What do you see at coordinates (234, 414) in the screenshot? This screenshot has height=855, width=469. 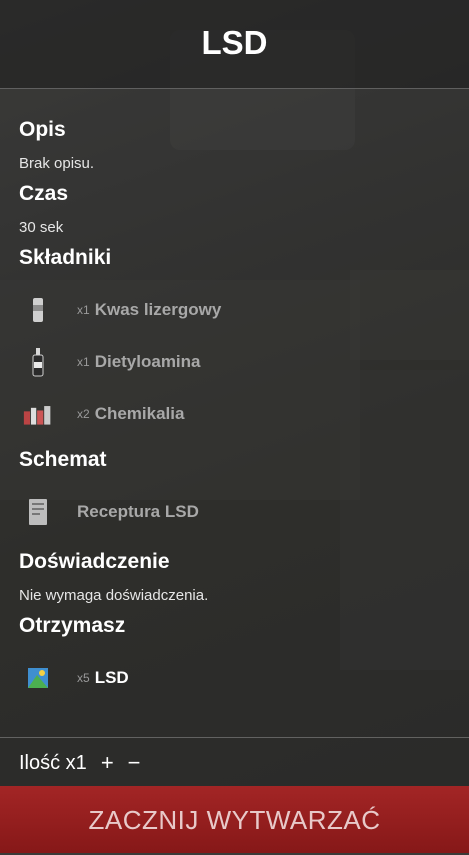 I see `ingredient-item: x2 Chemikalia` at bounding box center [234, 414].